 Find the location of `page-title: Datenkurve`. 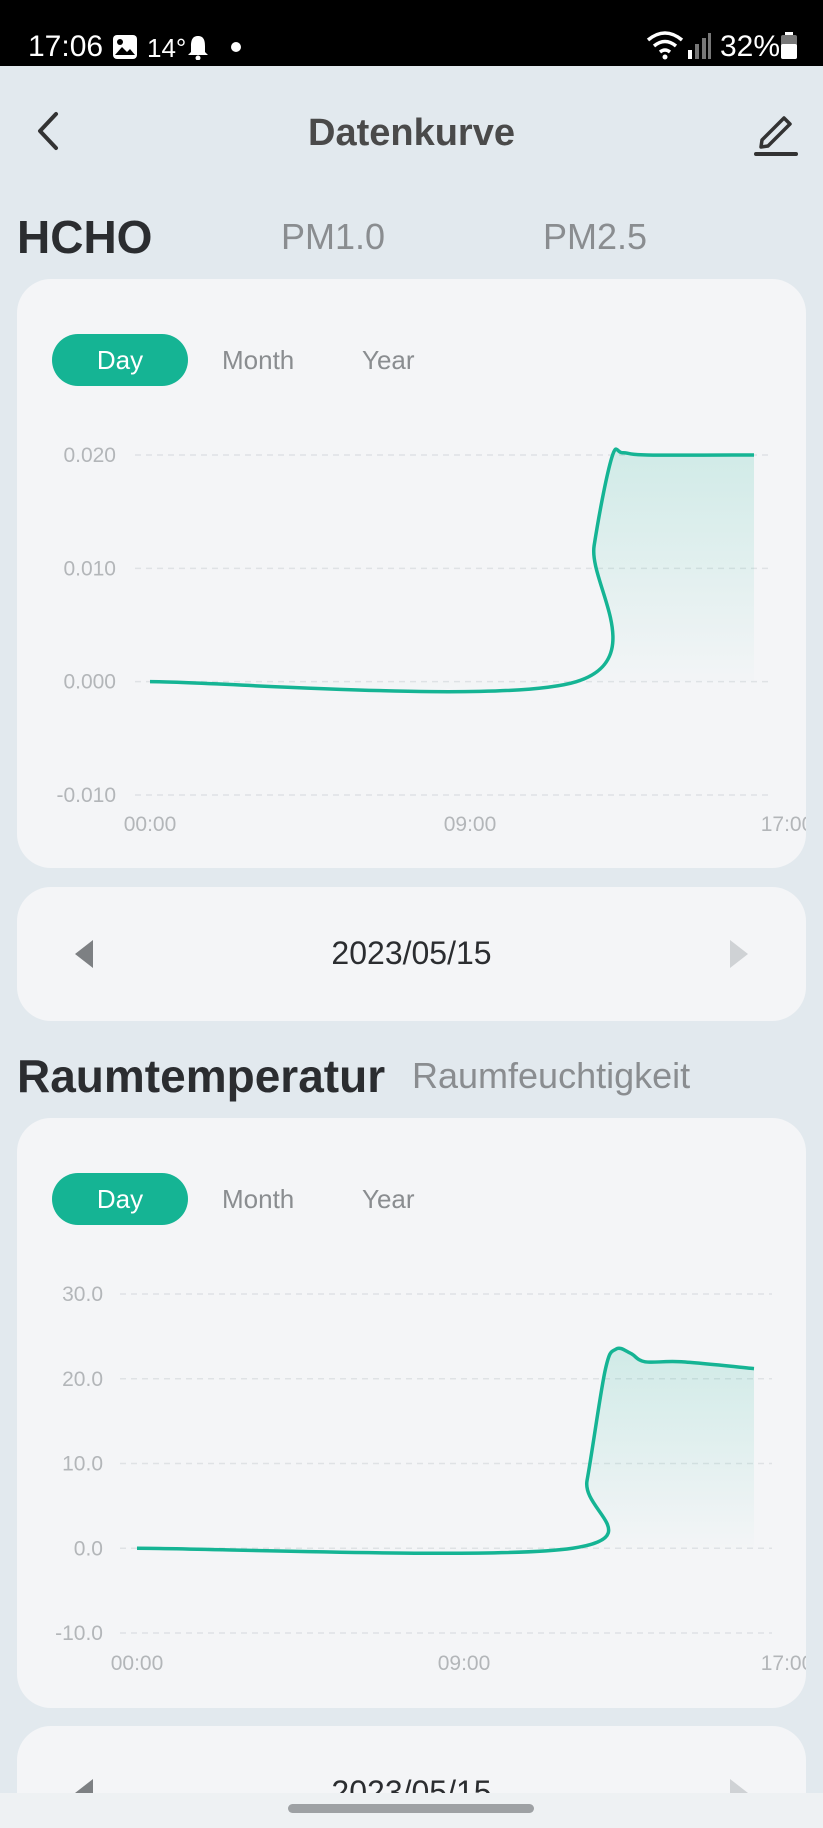

page-title: Datenkurve is located at coordinates (411, 133).